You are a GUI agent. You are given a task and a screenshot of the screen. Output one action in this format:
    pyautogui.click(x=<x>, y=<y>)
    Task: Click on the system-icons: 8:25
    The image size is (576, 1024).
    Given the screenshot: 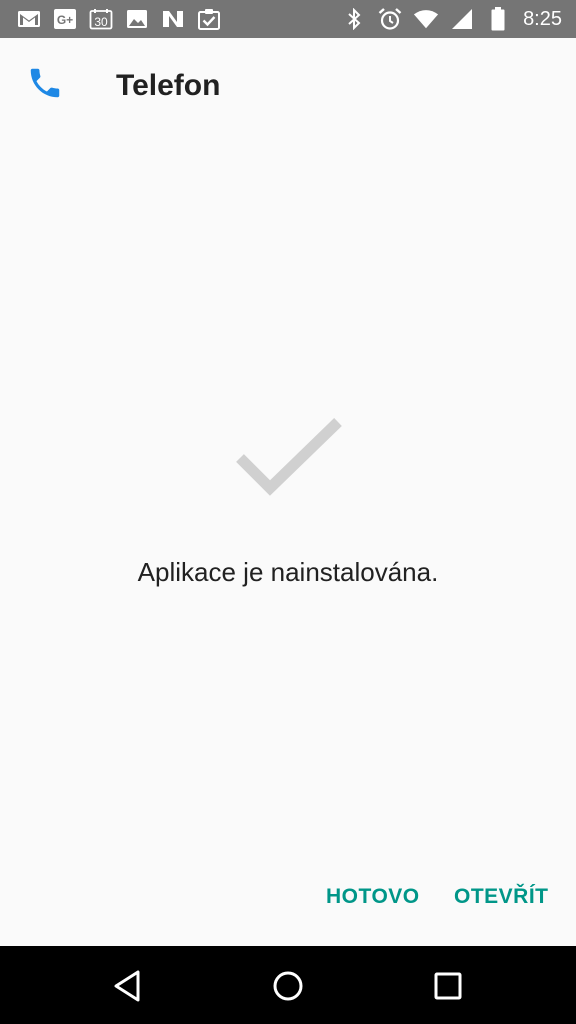 What is the action you would take?
    pyautogui.click(x=451, y=19)
    